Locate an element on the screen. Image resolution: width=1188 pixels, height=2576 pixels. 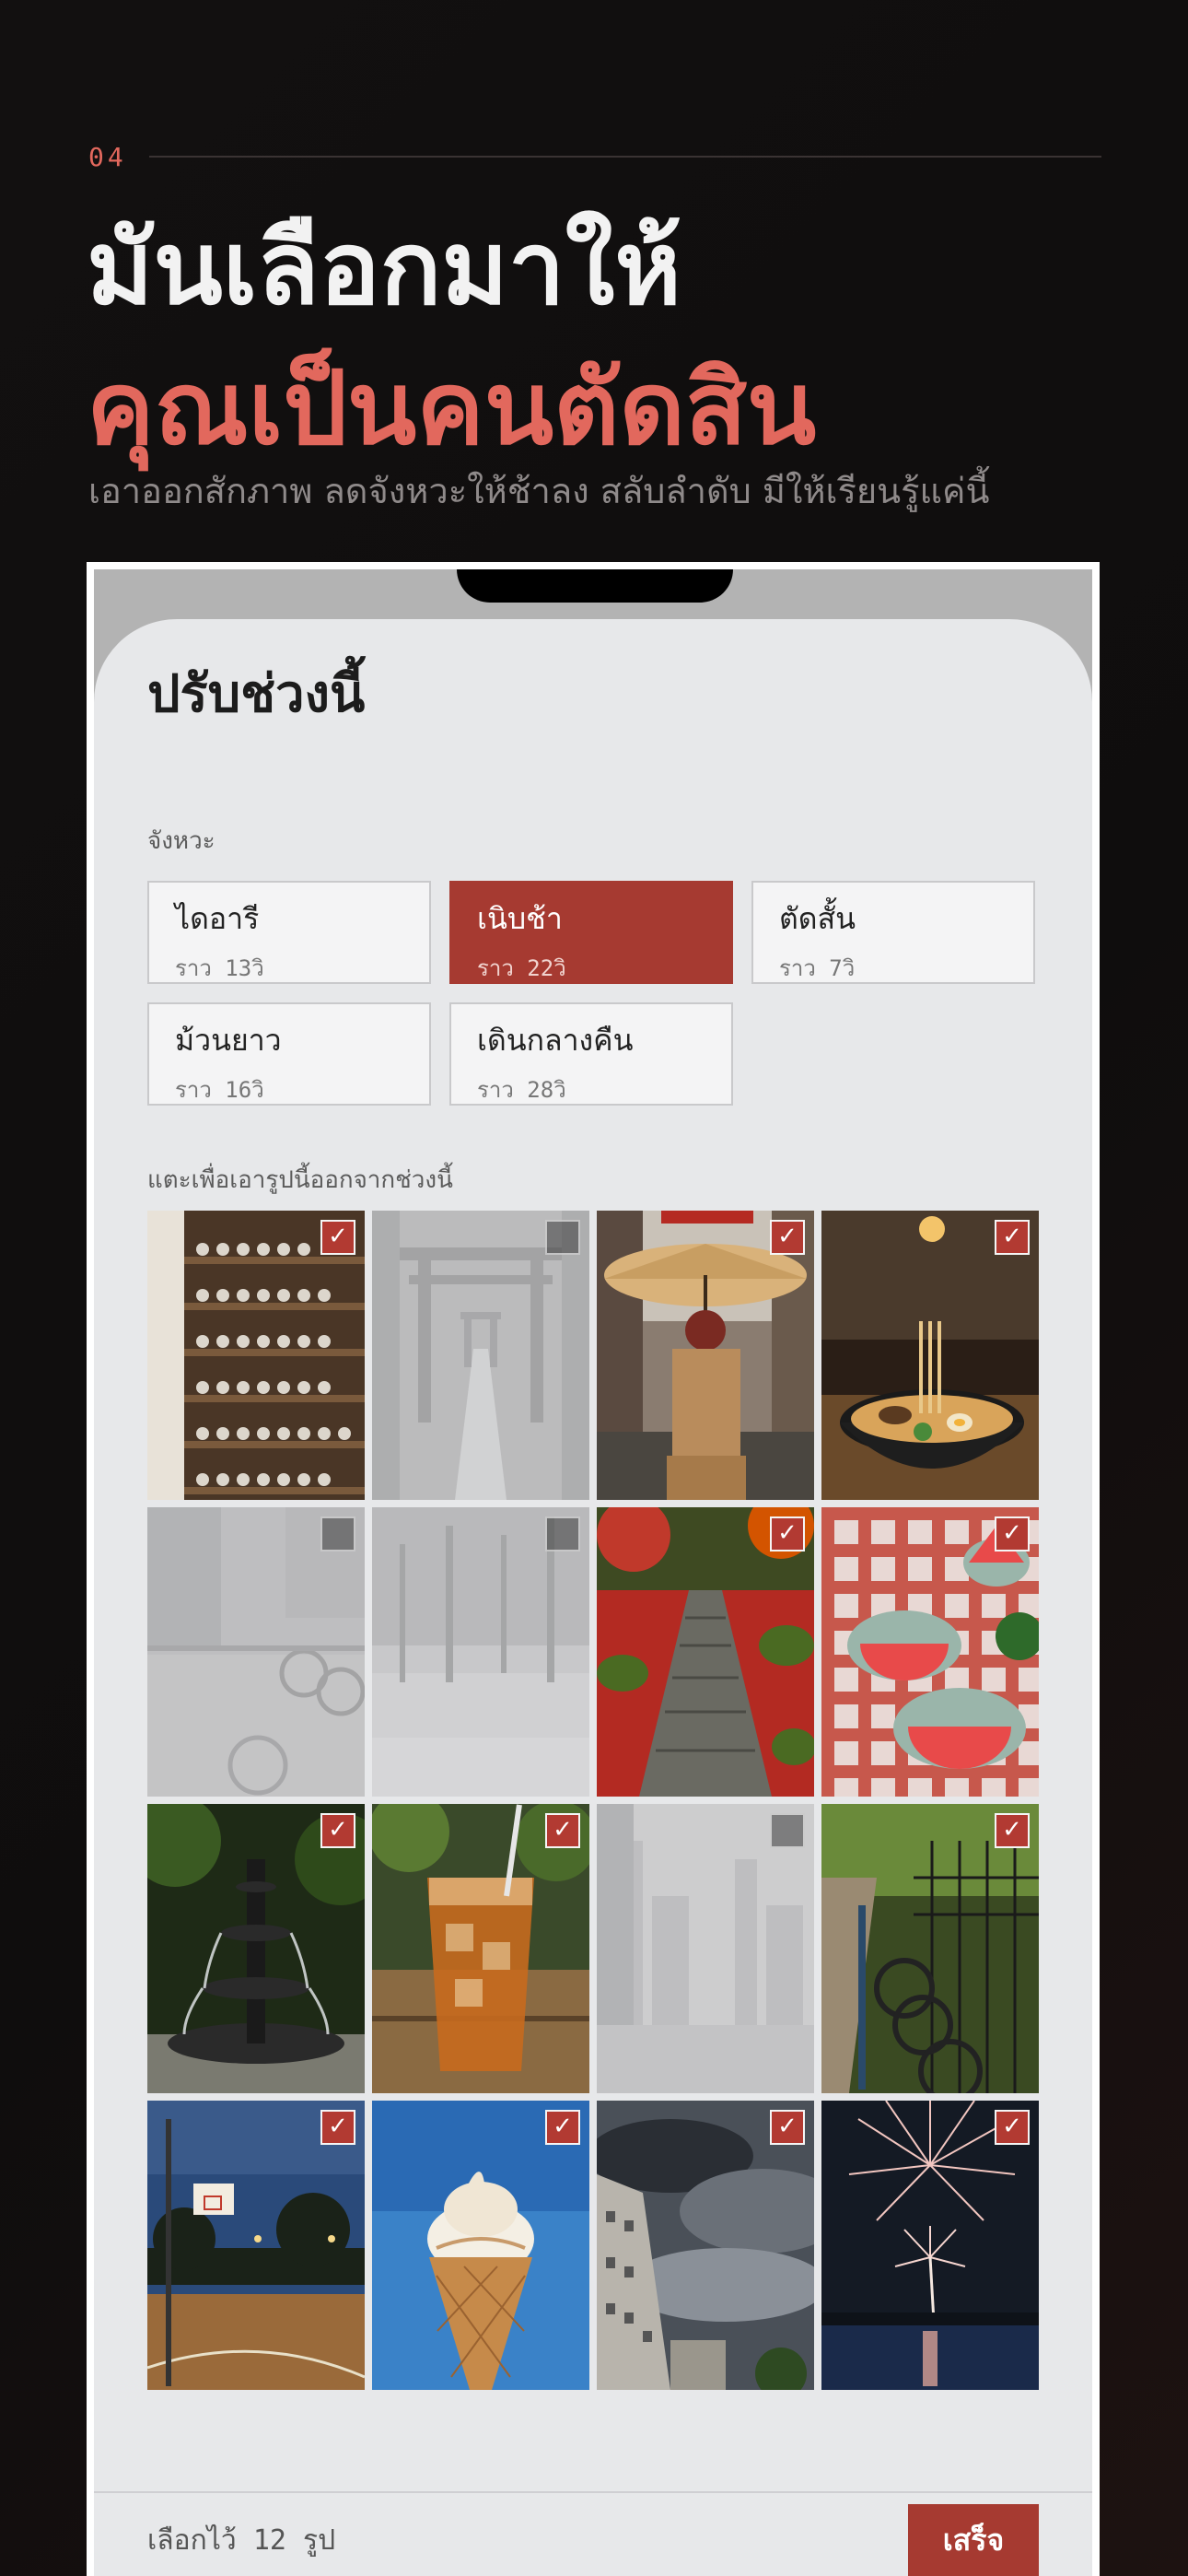
photos-label: แตะเพื่อเอารูปนี้ออกจากช่วงนี้ is located at coordinates (300, 1180).